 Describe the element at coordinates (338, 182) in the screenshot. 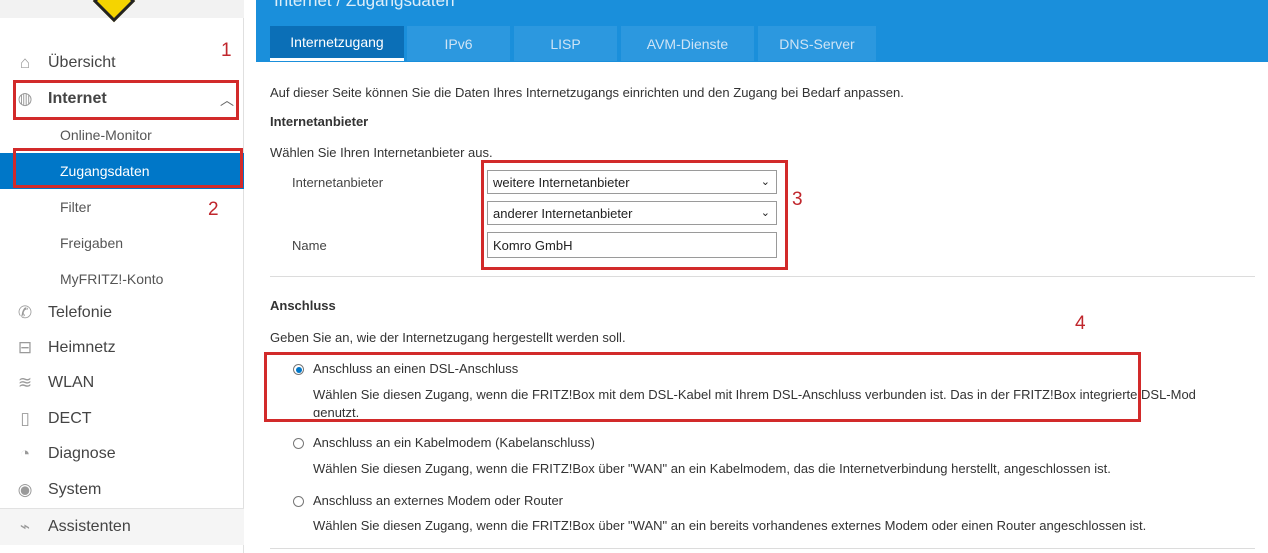

I see `provider-label: Internetanbieter` at that location.